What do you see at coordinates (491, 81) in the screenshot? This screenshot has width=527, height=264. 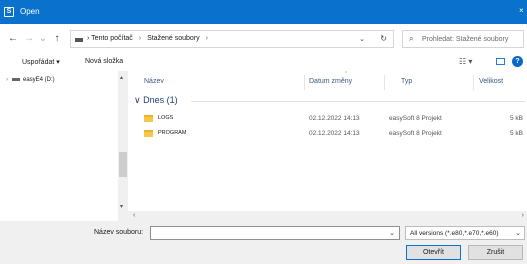 I see `column-header-size: Velikost` at bounding box center [491, 81].